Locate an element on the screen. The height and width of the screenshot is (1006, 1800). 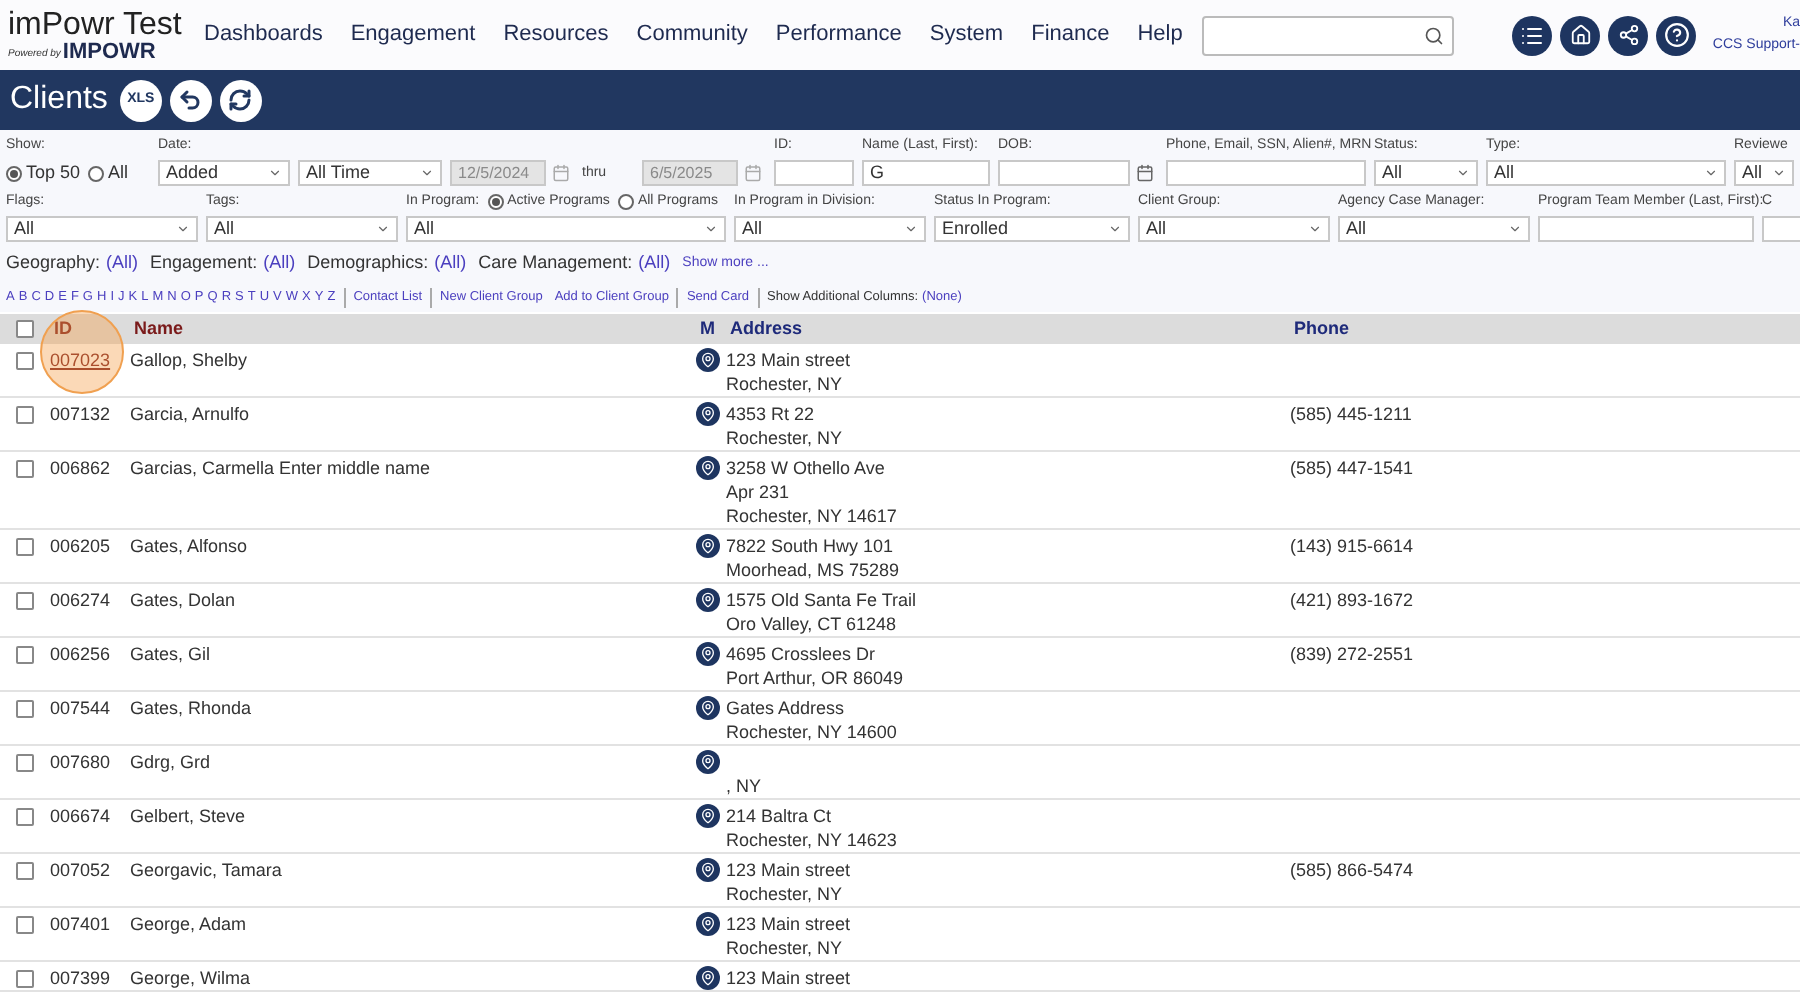
nav-link: Help is located at coordinates (1160, 35).